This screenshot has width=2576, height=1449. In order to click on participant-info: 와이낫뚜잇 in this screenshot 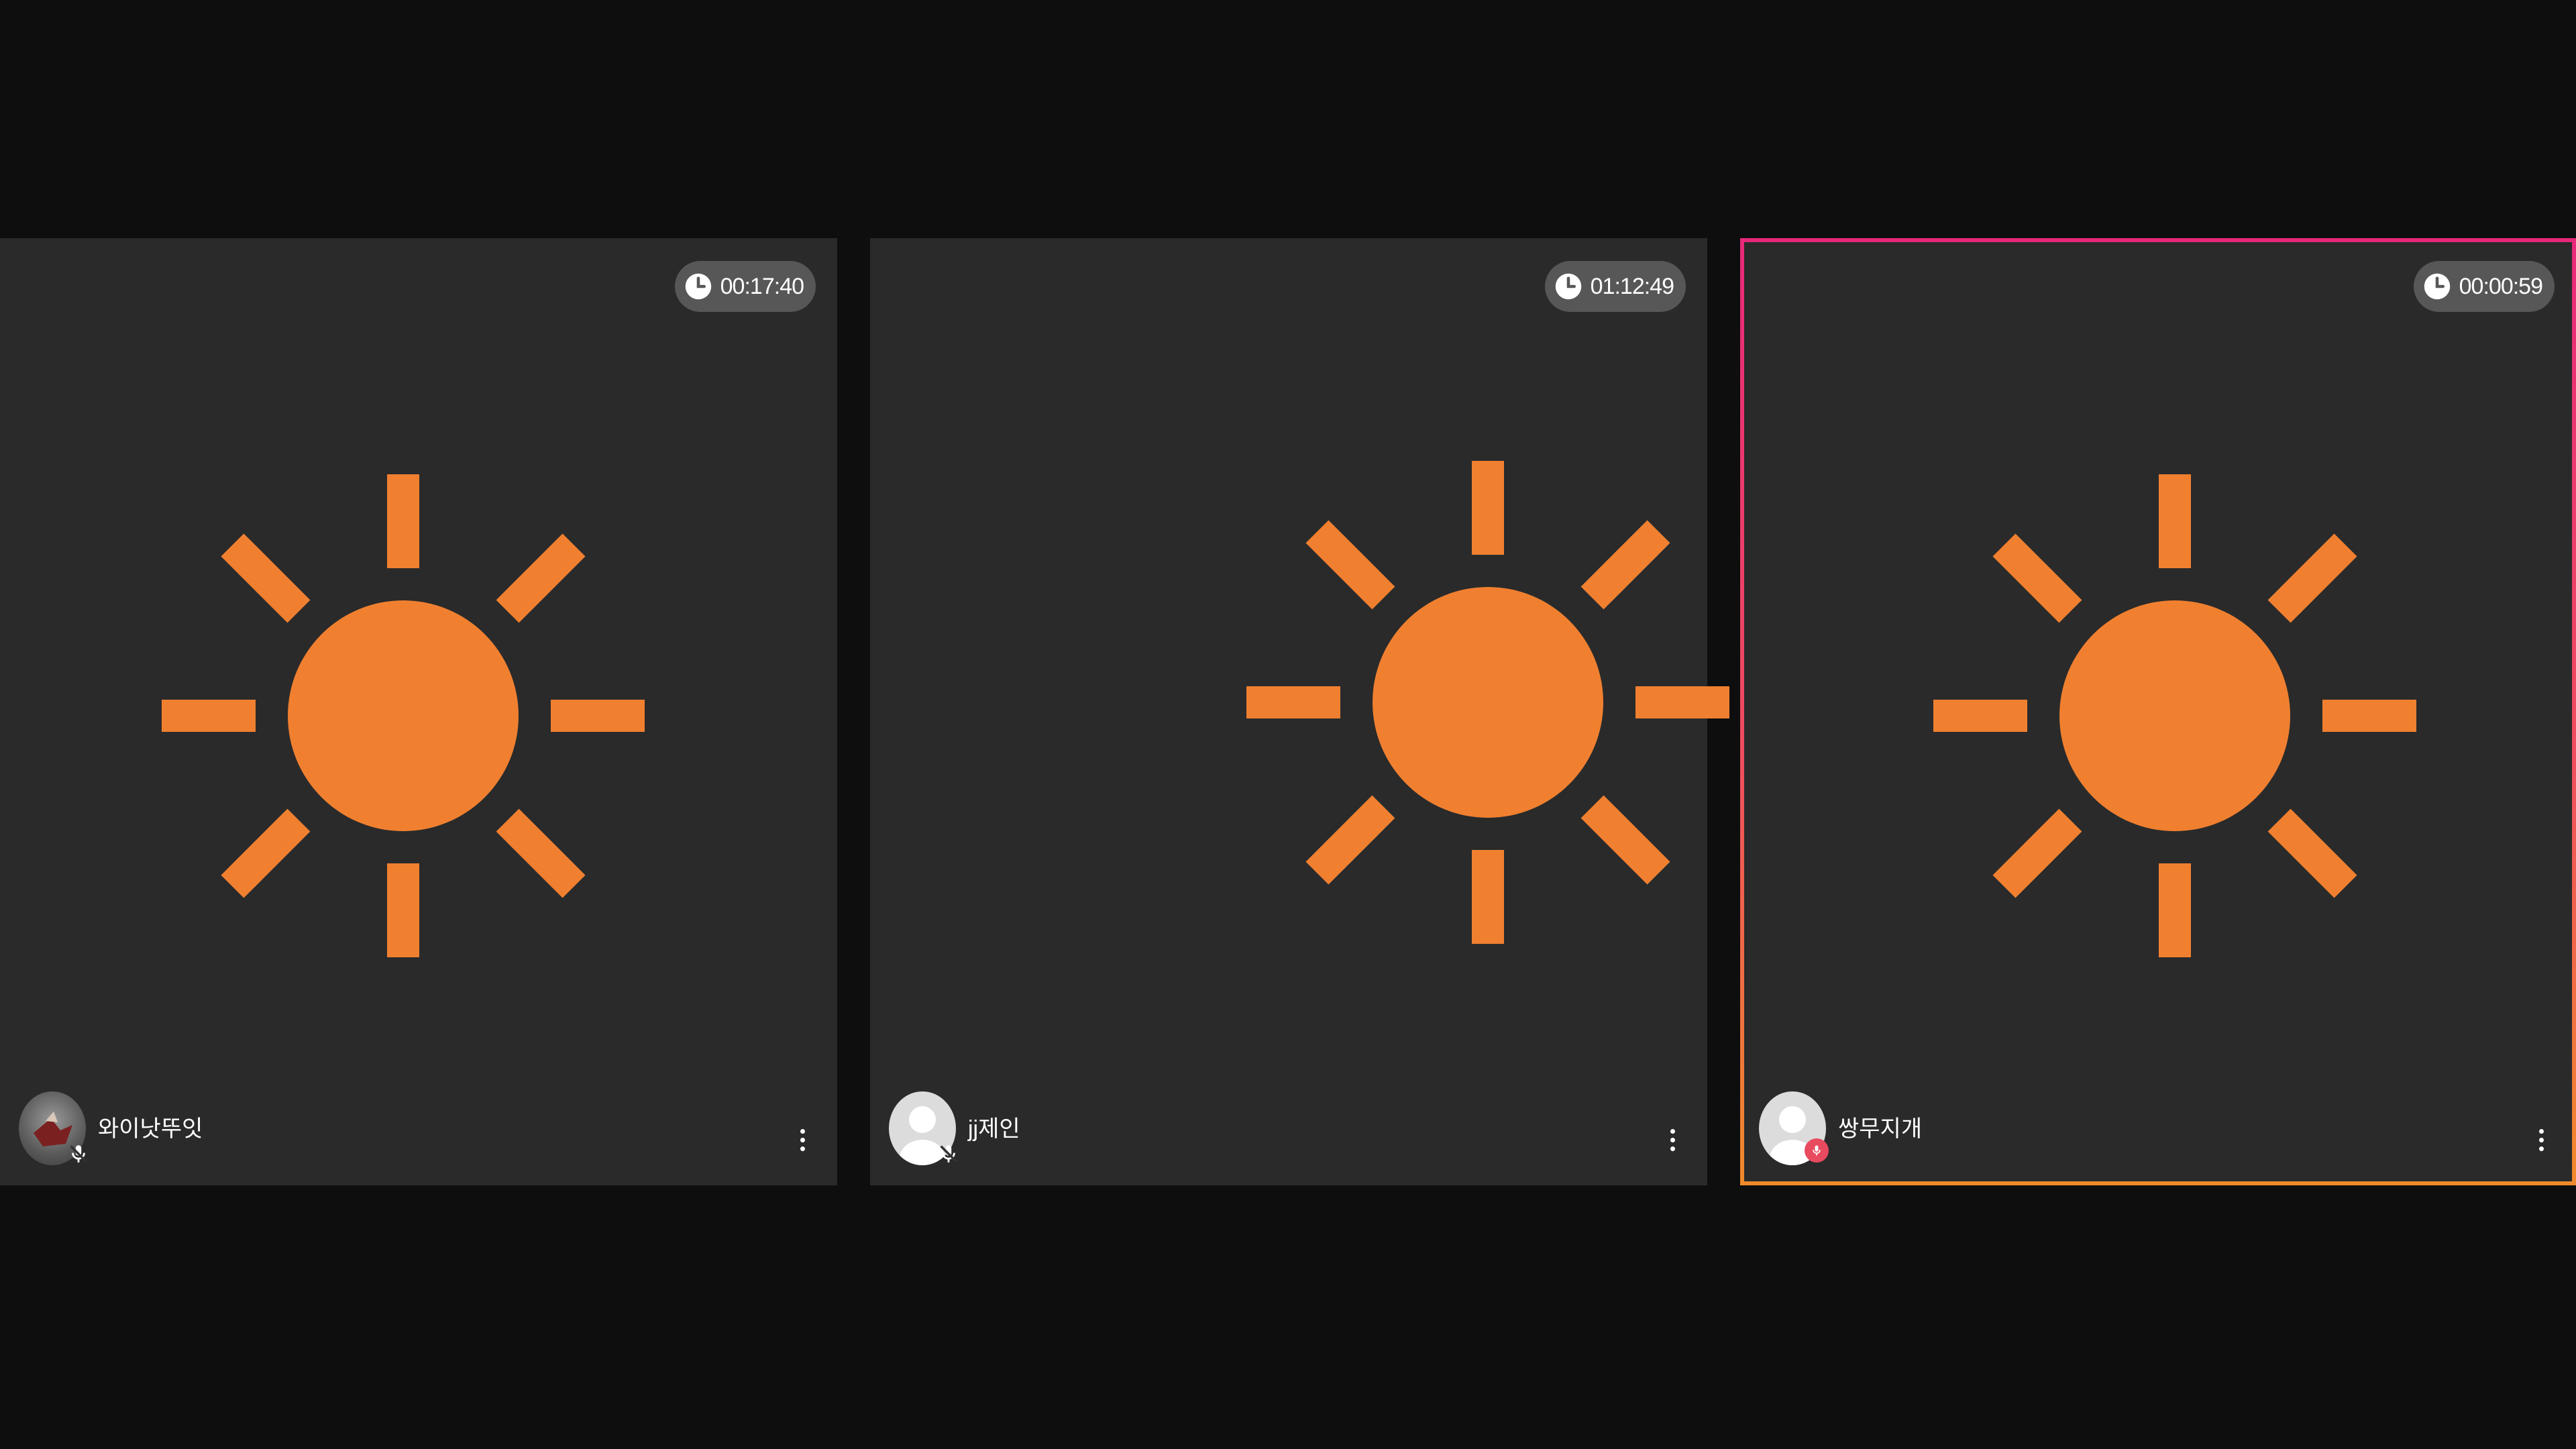, I will do `click(111, 1128)`.